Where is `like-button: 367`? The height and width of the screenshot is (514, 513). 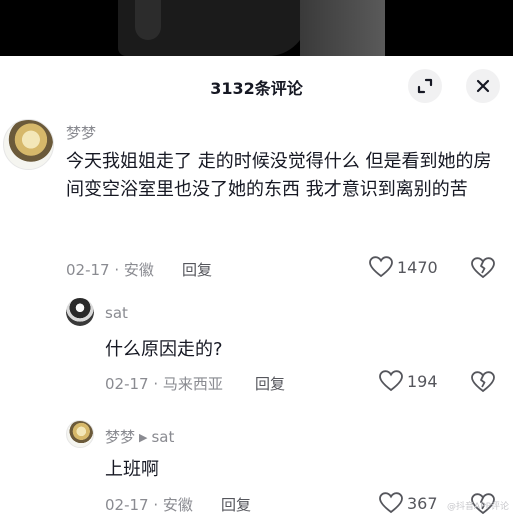 like-button: 367 is located at coordinates (408, 503).